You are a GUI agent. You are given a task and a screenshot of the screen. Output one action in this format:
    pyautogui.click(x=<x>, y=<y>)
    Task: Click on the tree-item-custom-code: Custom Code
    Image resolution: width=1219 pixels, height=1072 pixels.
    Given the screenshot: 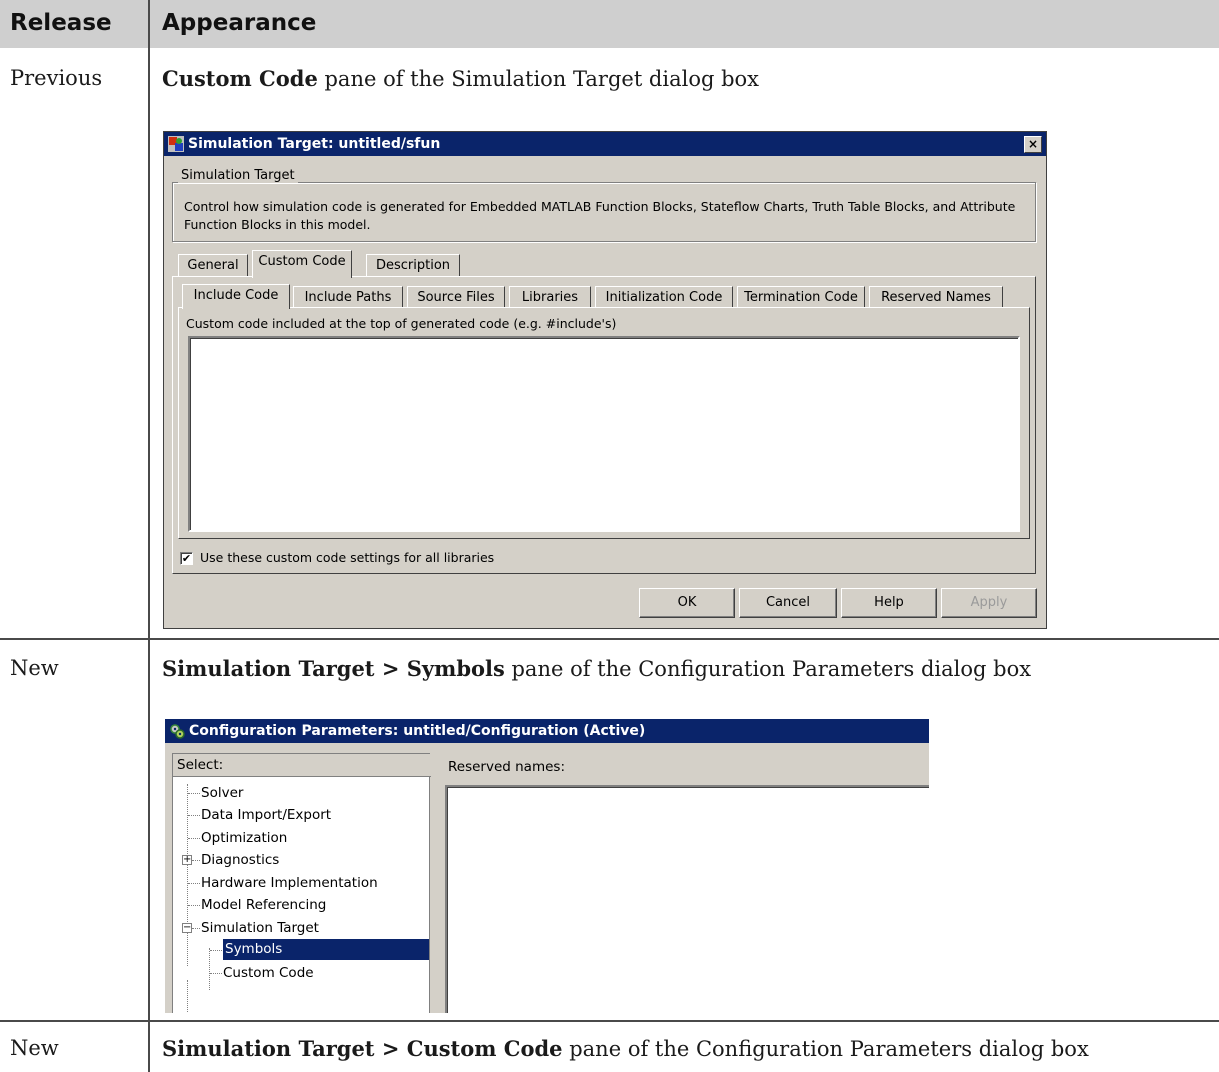 What is the action you would take?
    pyautogui.click(x=268, y=973)
    